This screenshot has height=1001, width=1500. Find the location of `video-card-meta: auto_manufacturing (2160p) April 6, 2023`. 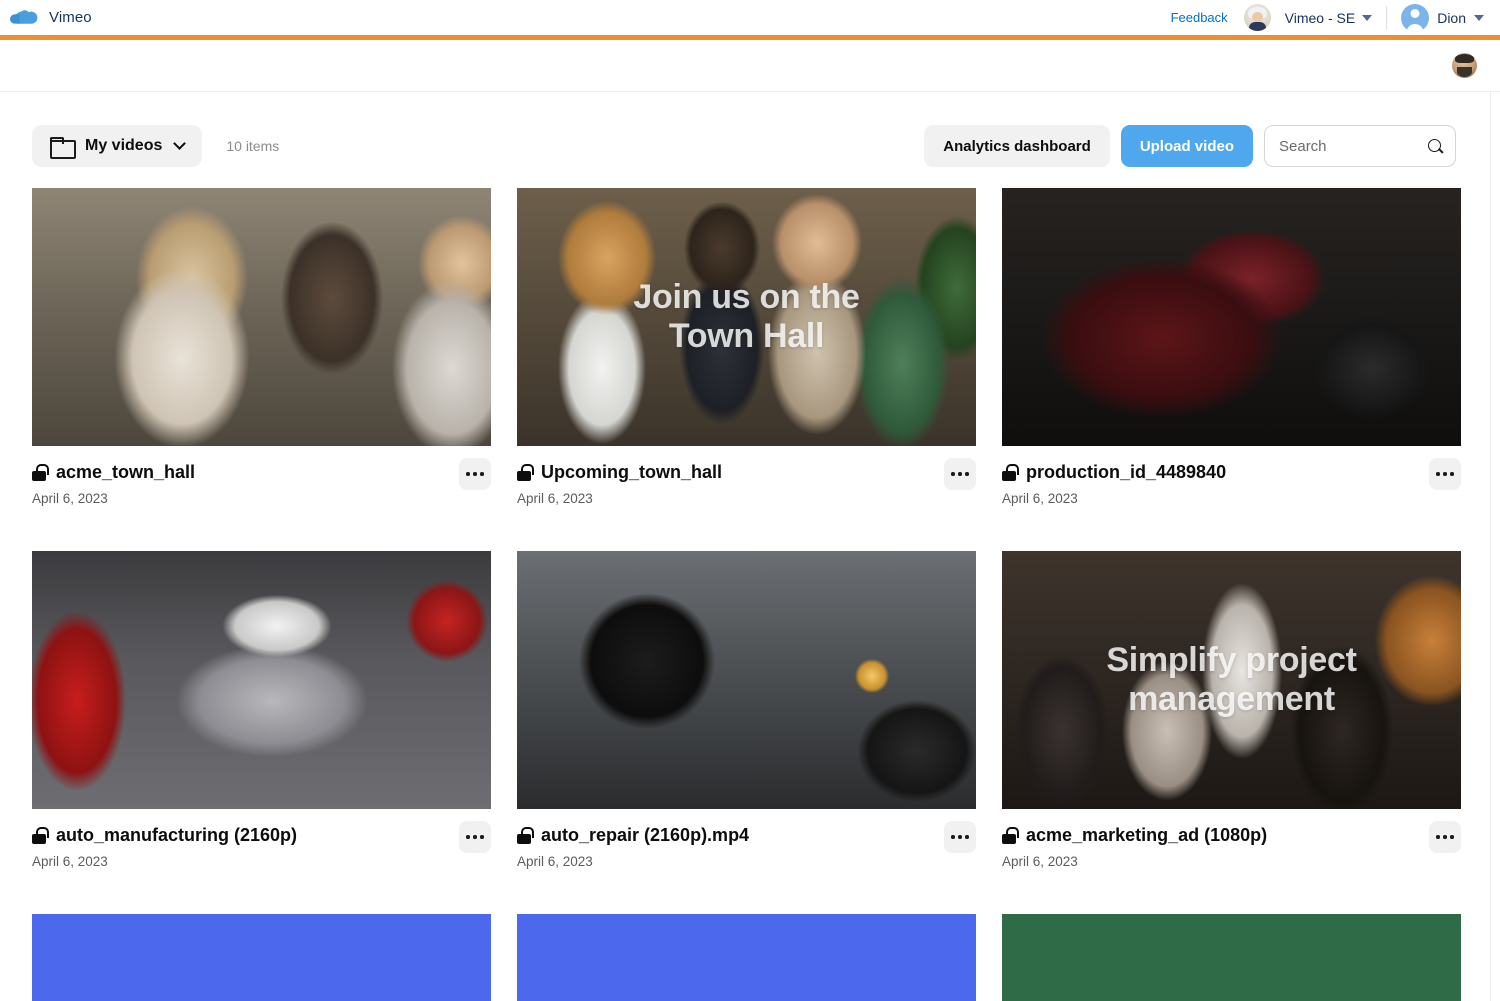

video-card-meta: auto_manufacturing (2160p) April 6, 2023 is located at coordinates (261, 839).